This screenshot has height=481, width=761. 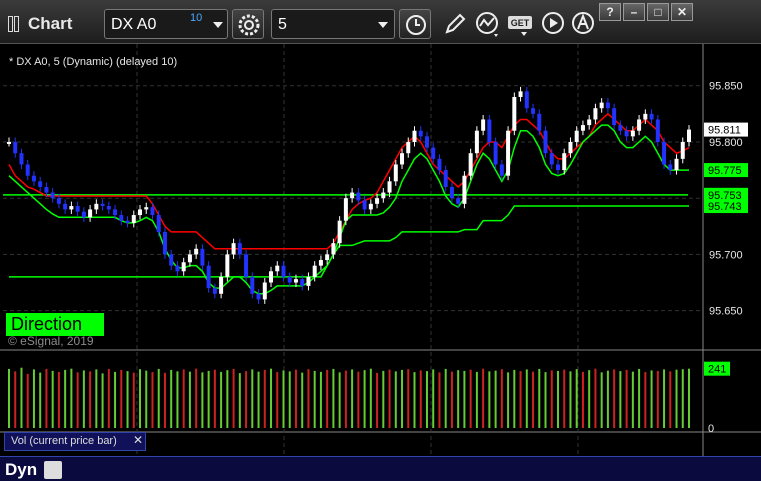 What do you see at coordinates (610, 12) in the screenshot?
I see `help-button: ?` at bounding box center [610, 12].